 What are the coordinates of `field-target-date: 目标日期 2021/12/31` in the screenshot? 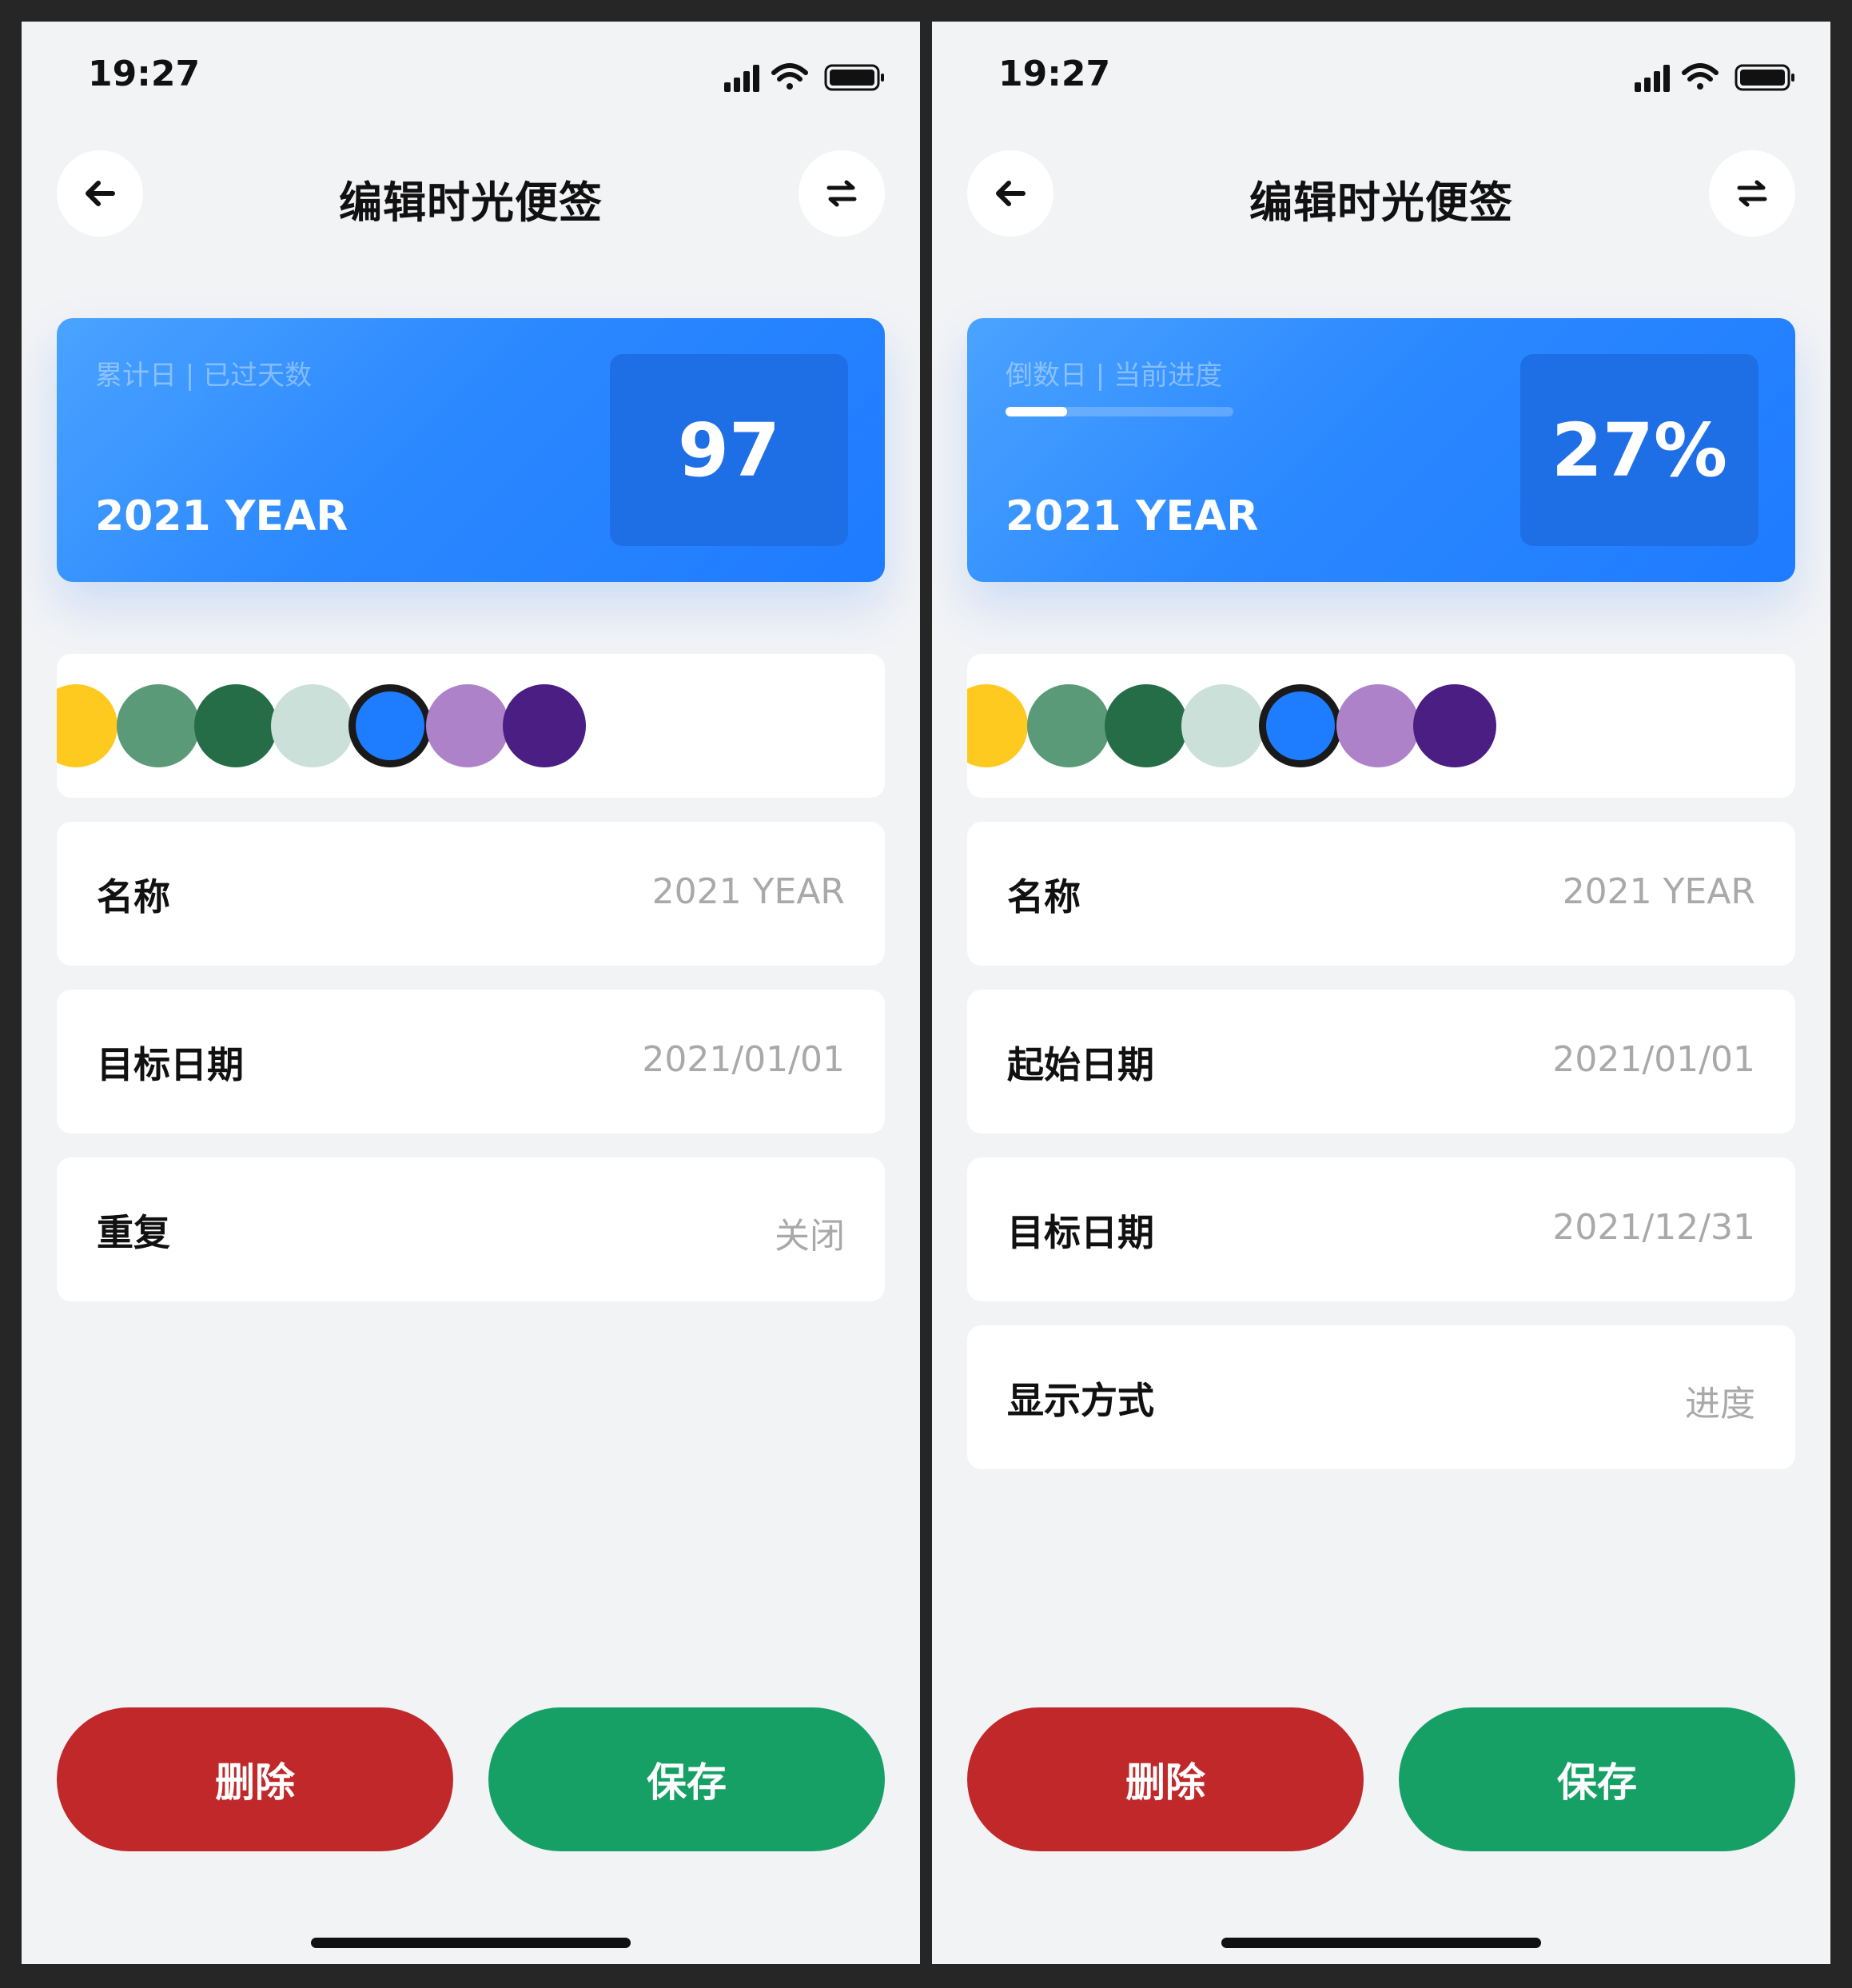 It's located at (1381, 1229).